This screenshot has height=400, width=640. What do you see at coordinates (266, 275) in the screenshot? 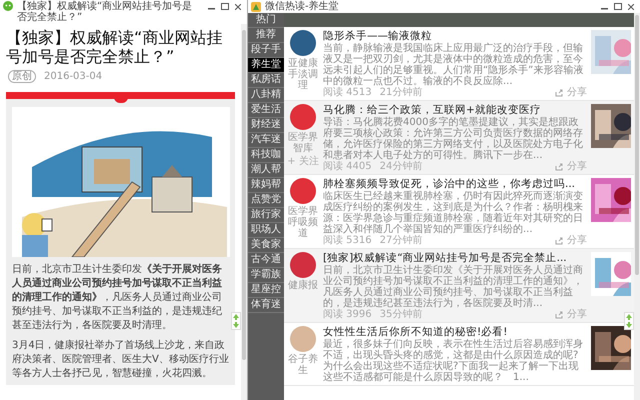
I see `category-tab: 学霸族` at bounding box center [266, 275].